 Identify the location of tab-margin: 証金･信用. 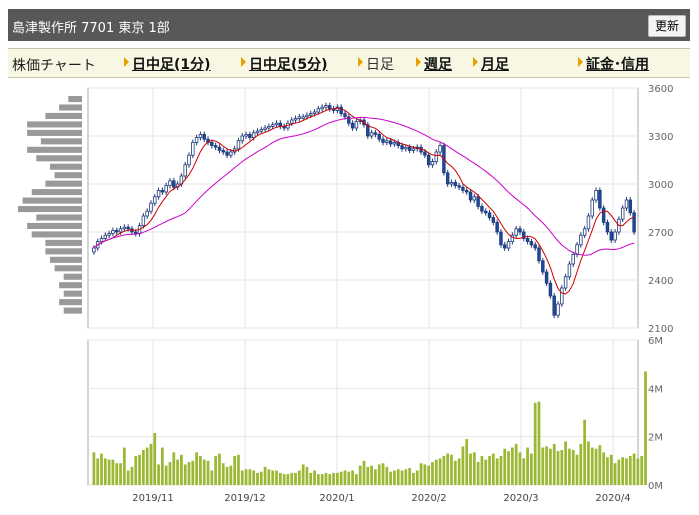
(617, 64).